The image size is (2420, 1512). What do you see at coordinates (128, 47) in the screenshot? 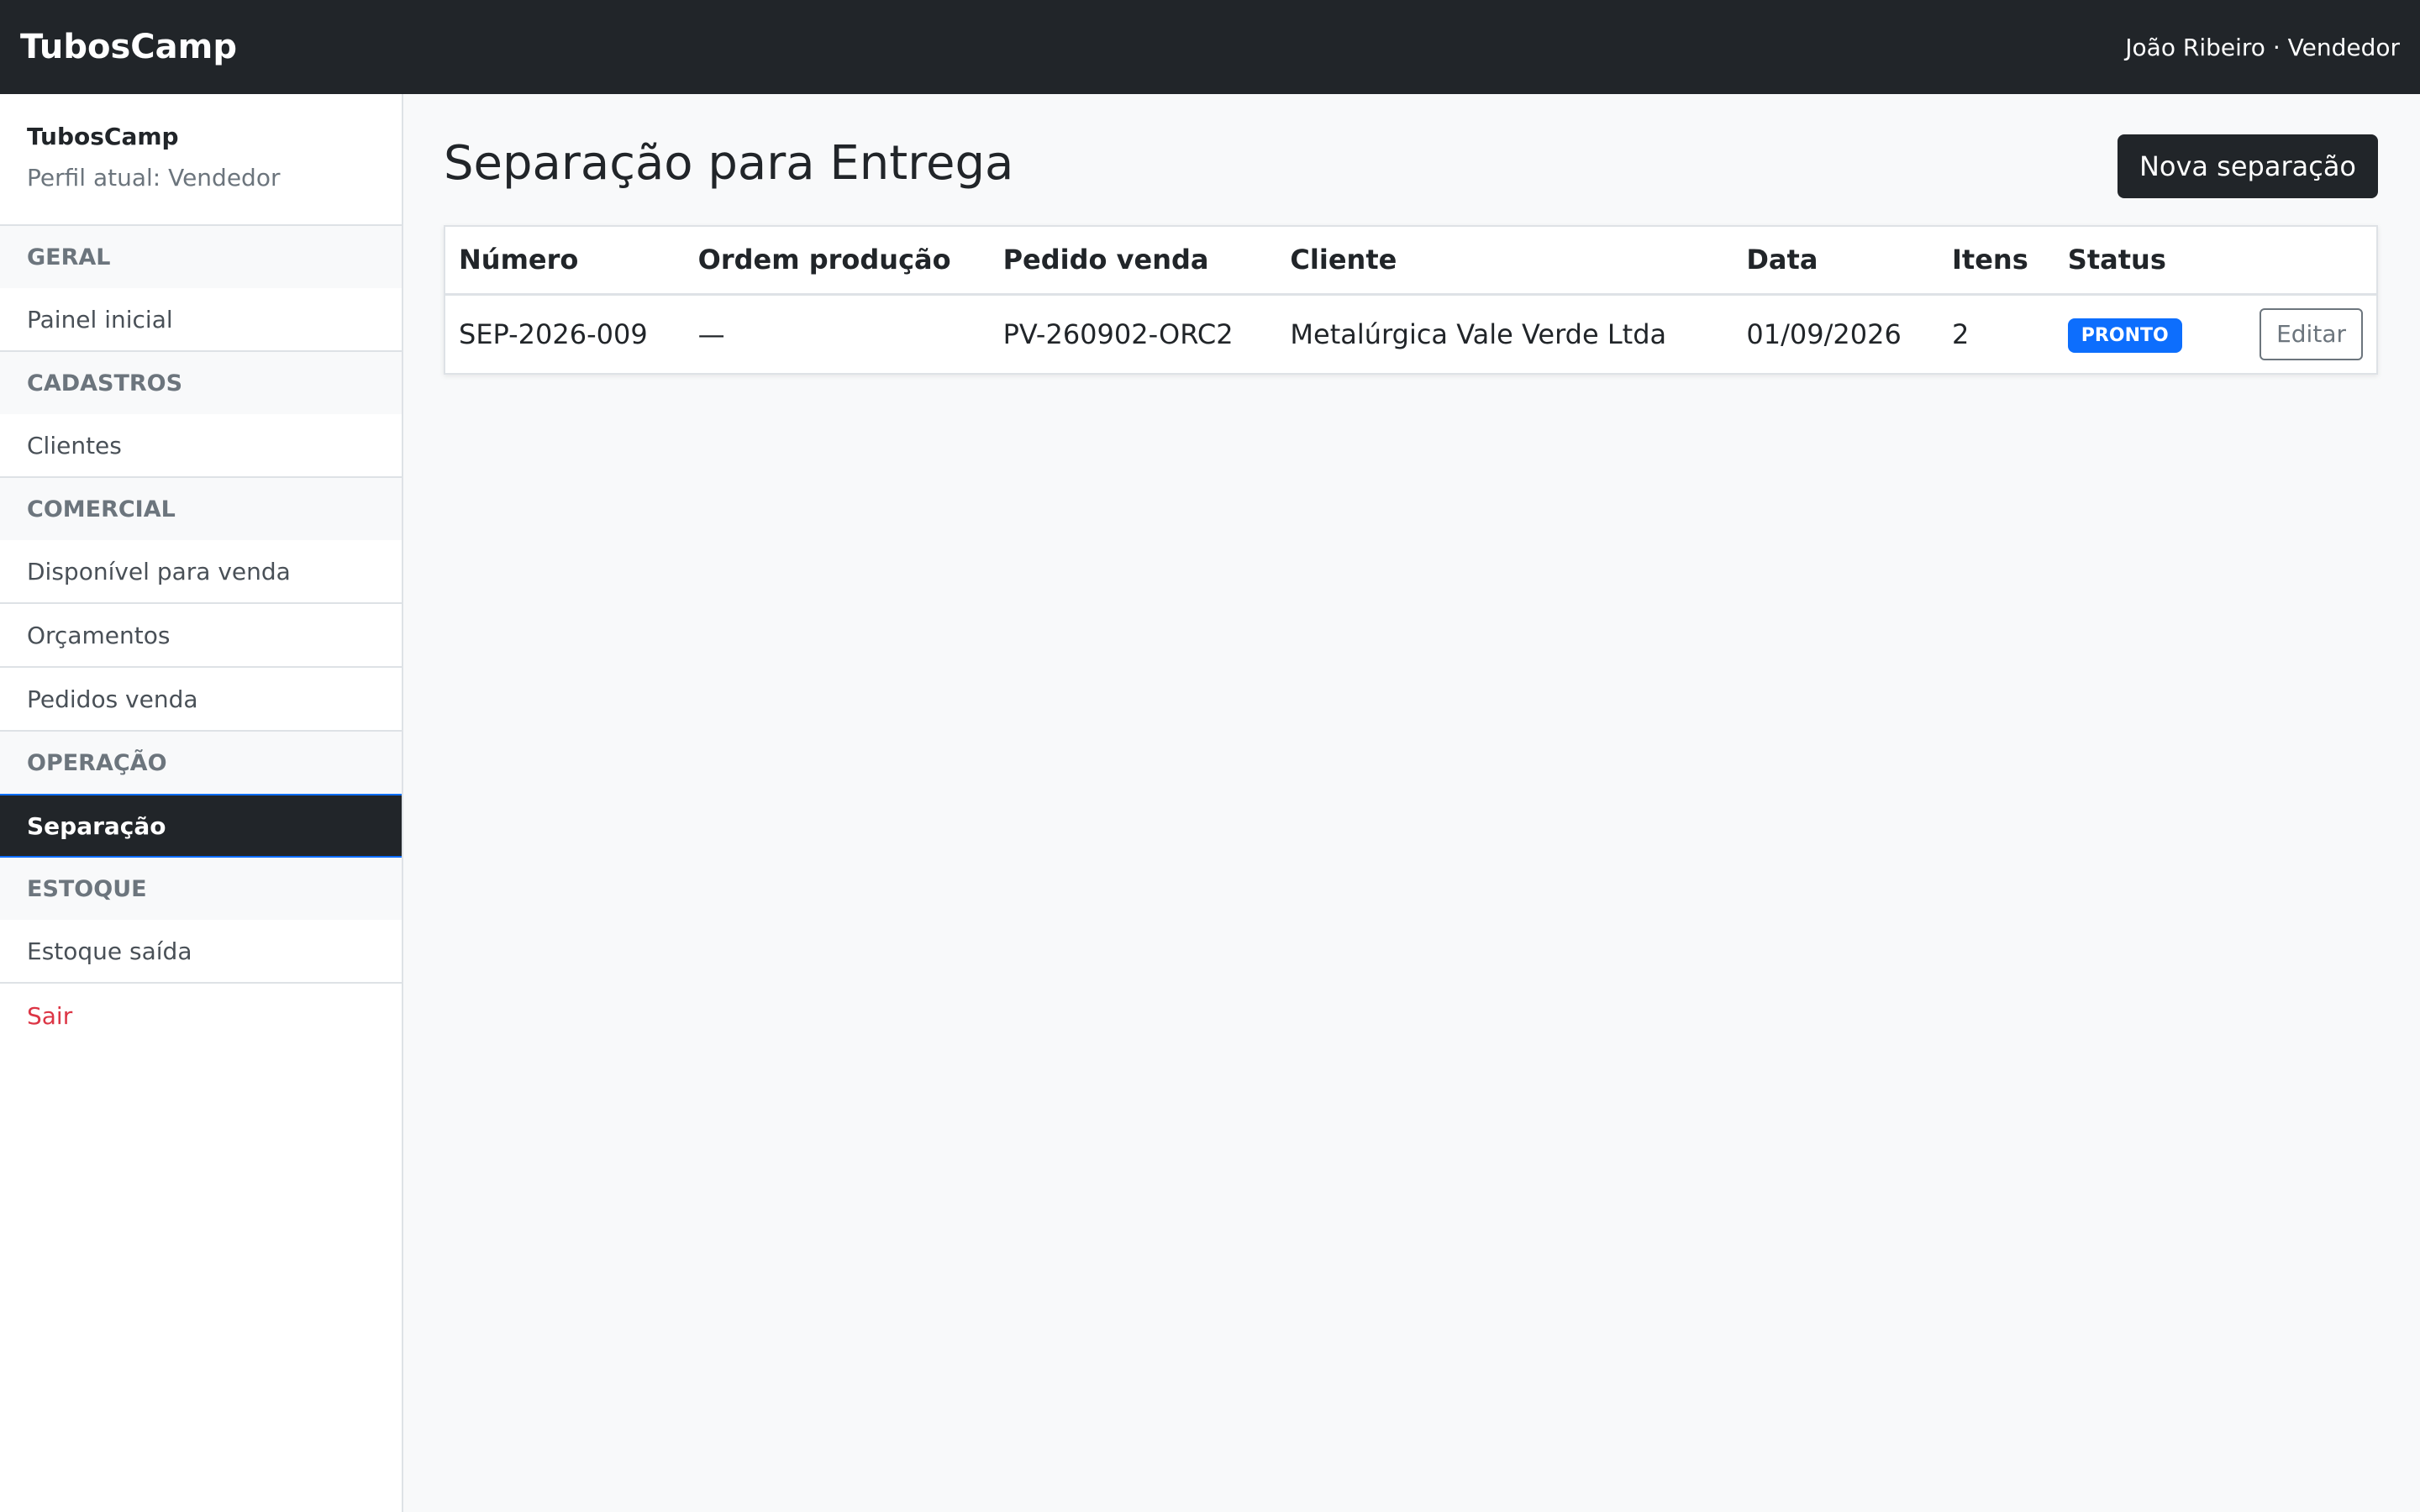
I see `brand-logo: TubosCamp` at bounding box center [128, 47].